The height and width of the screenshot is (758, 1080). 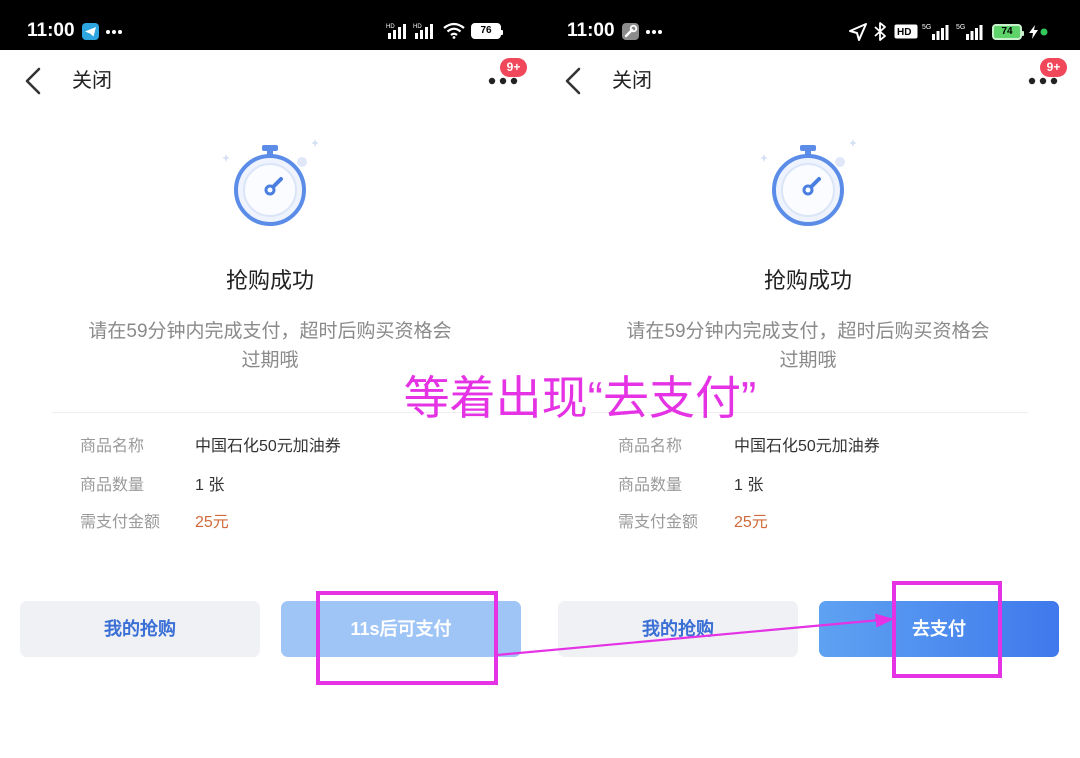 I want to click on battery-level: 74, so click(x=1007, y=31).